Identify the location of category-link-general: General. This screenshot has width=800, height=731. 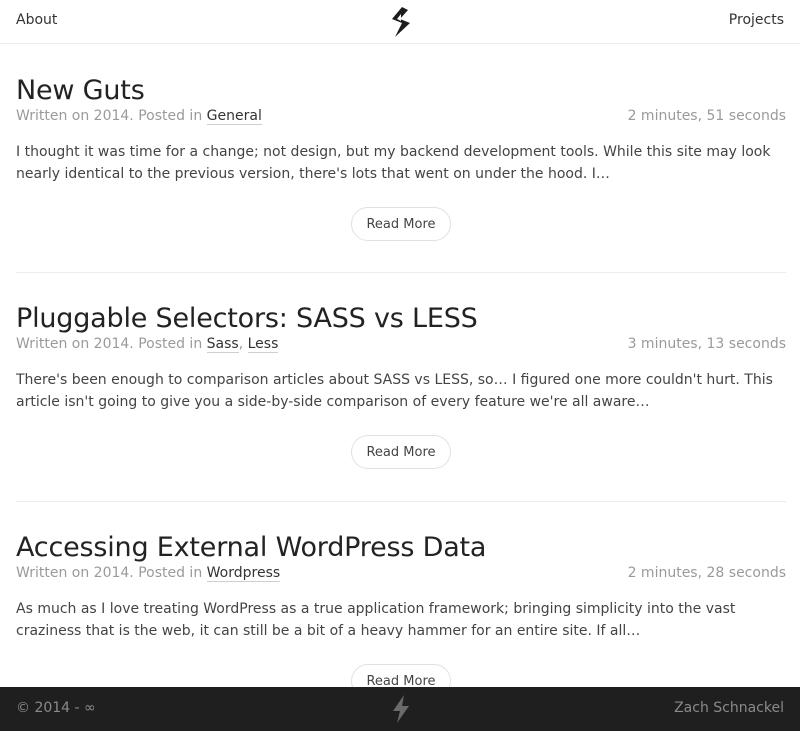
(234, 116).